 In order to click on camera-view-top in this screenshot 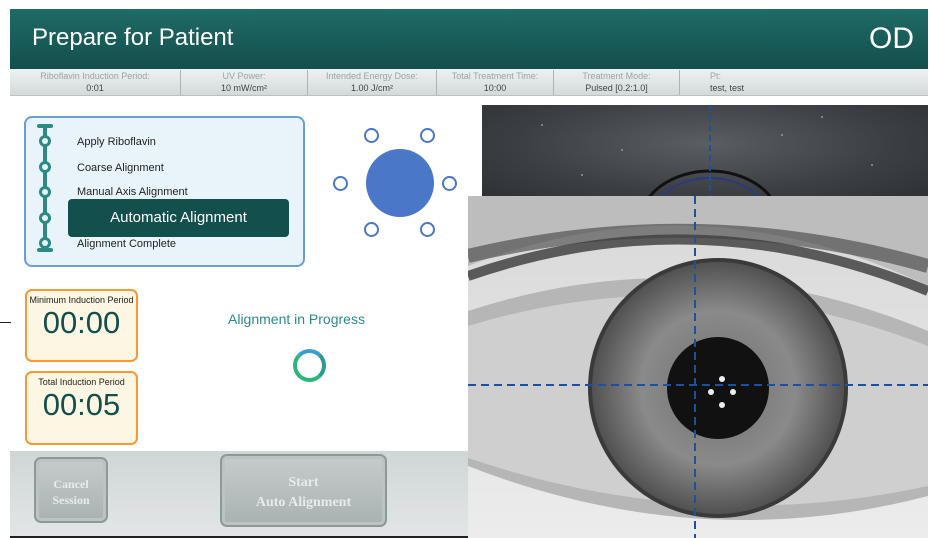, I will do `click(705, 153)`.